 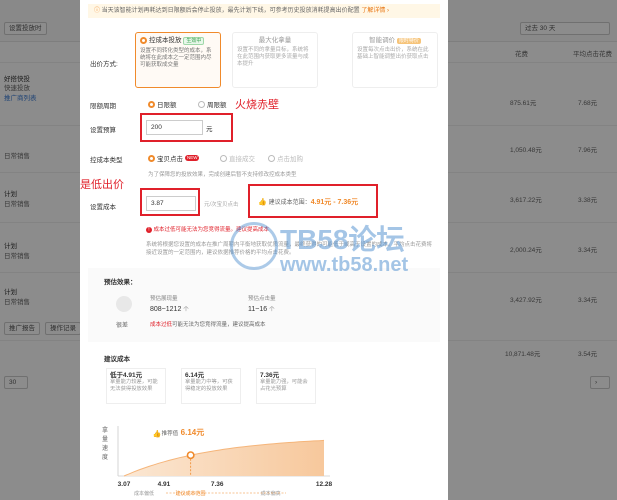 I want to click on radio-label: 直接成交, so click(x=242, y=159).